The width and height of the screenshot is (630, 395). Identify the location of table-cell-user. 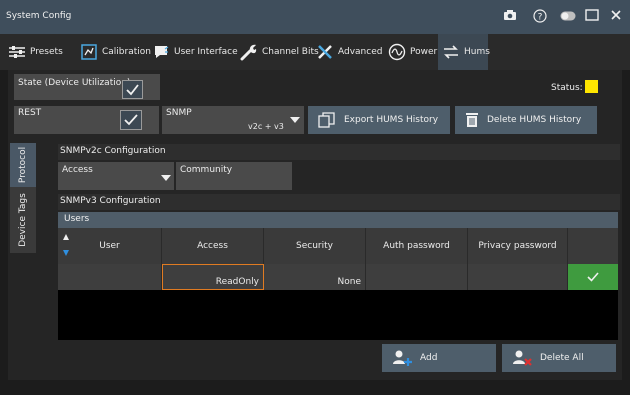
(110, 277).